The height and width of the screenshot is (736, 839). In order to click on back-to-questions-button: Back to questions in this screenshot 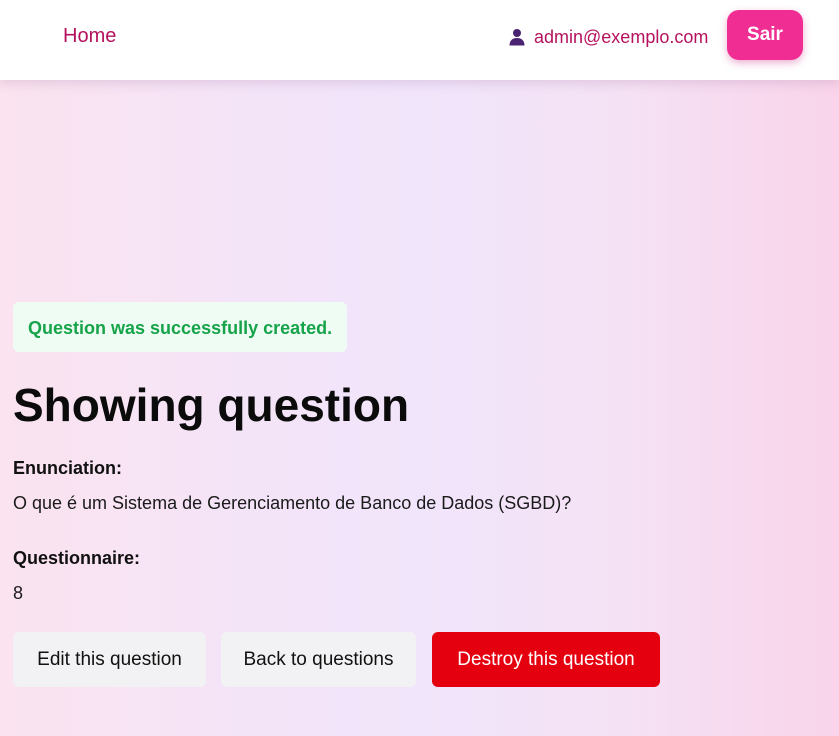, I will do `click(318, 659)`.